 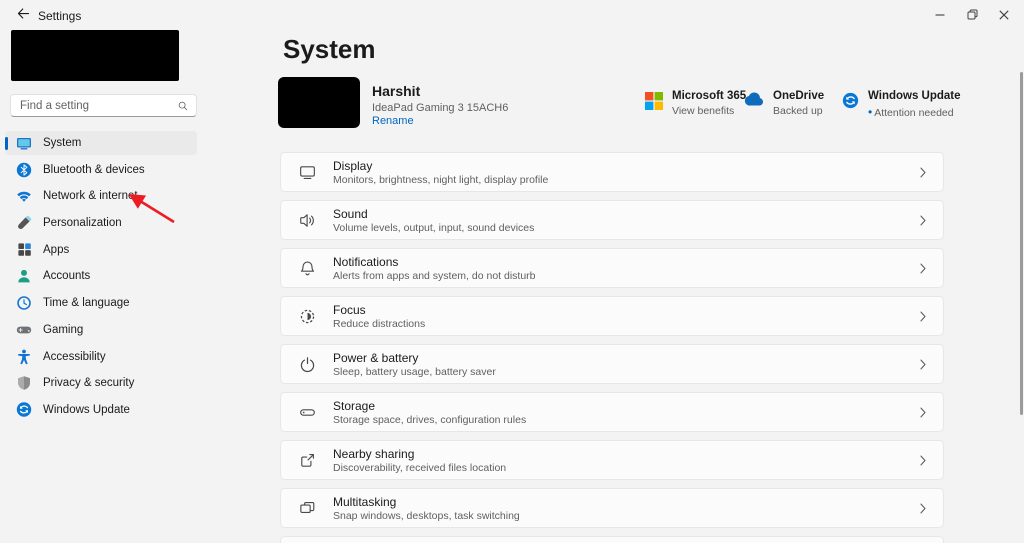 What do you see at coordinates (654, 103) in the screenshot?
I see `microsoft-logo-icon` at bounding box center [654, 103].